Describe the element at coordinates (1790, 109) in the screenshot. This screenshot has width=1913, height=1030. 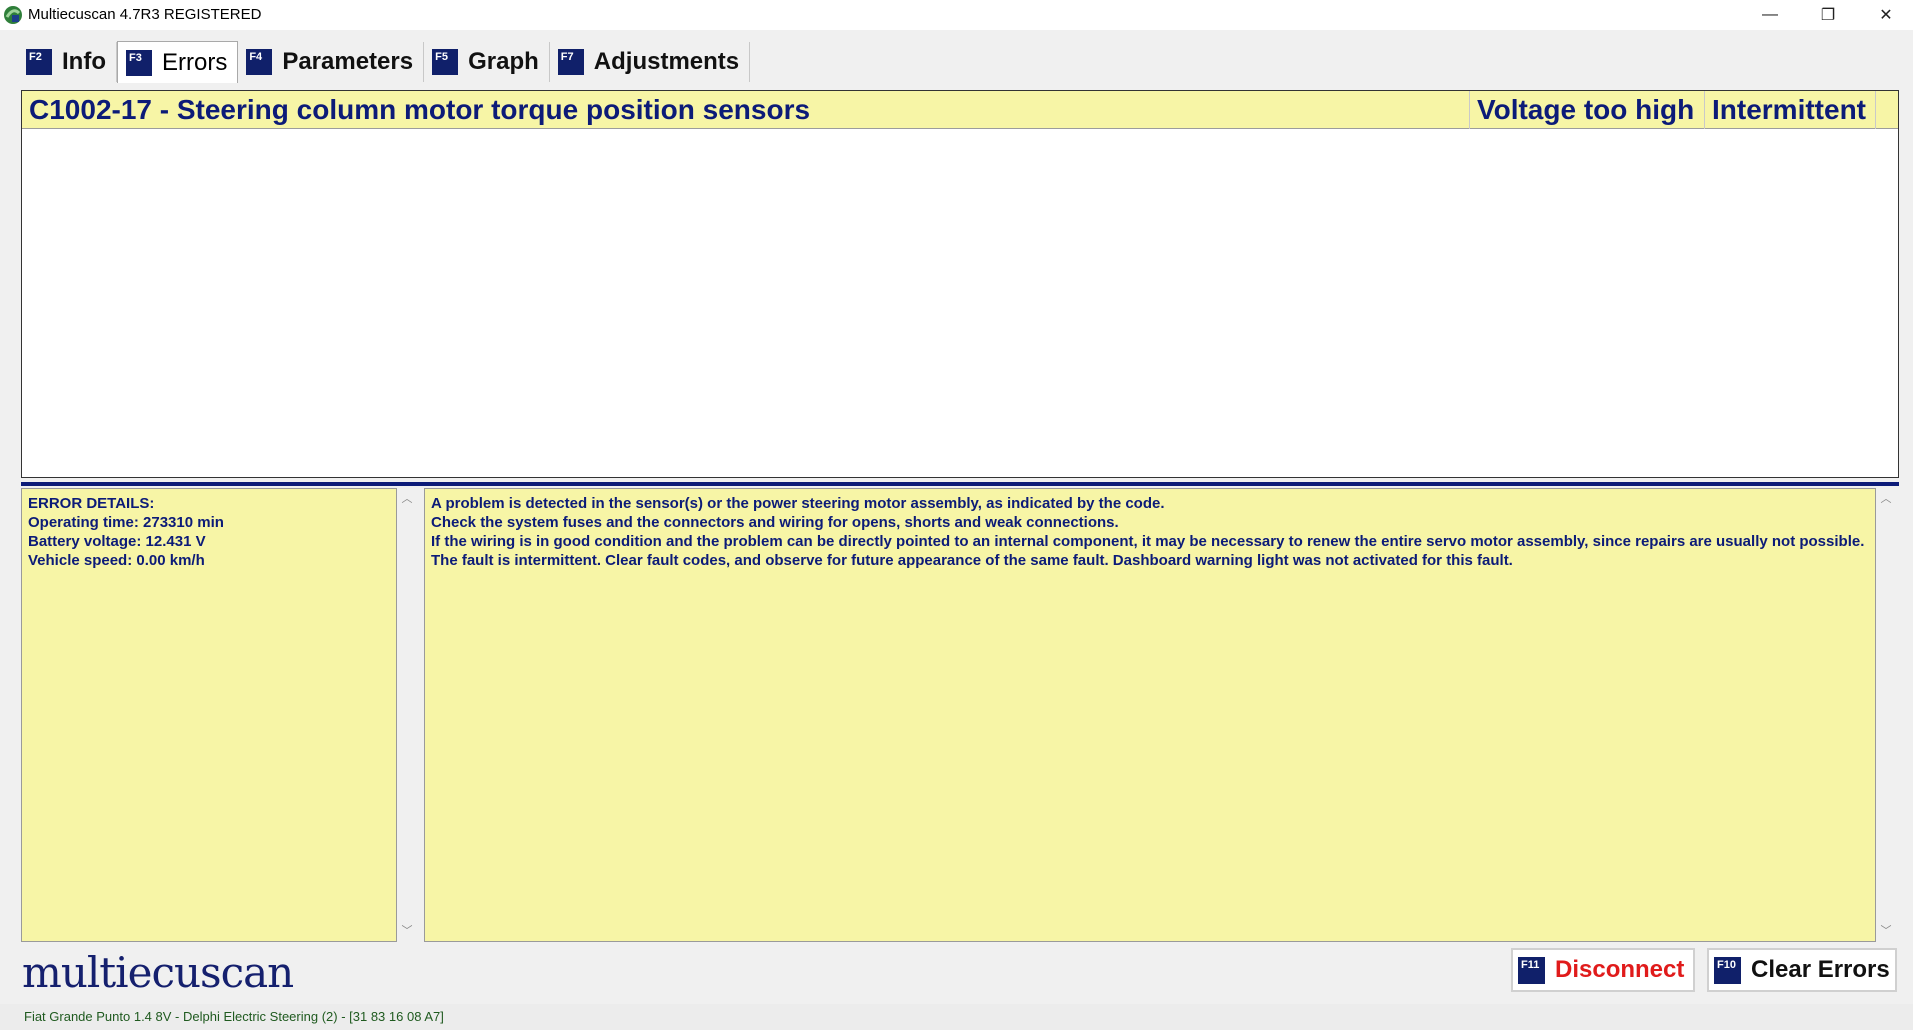
I see `error-status: Intermittent` at that location.